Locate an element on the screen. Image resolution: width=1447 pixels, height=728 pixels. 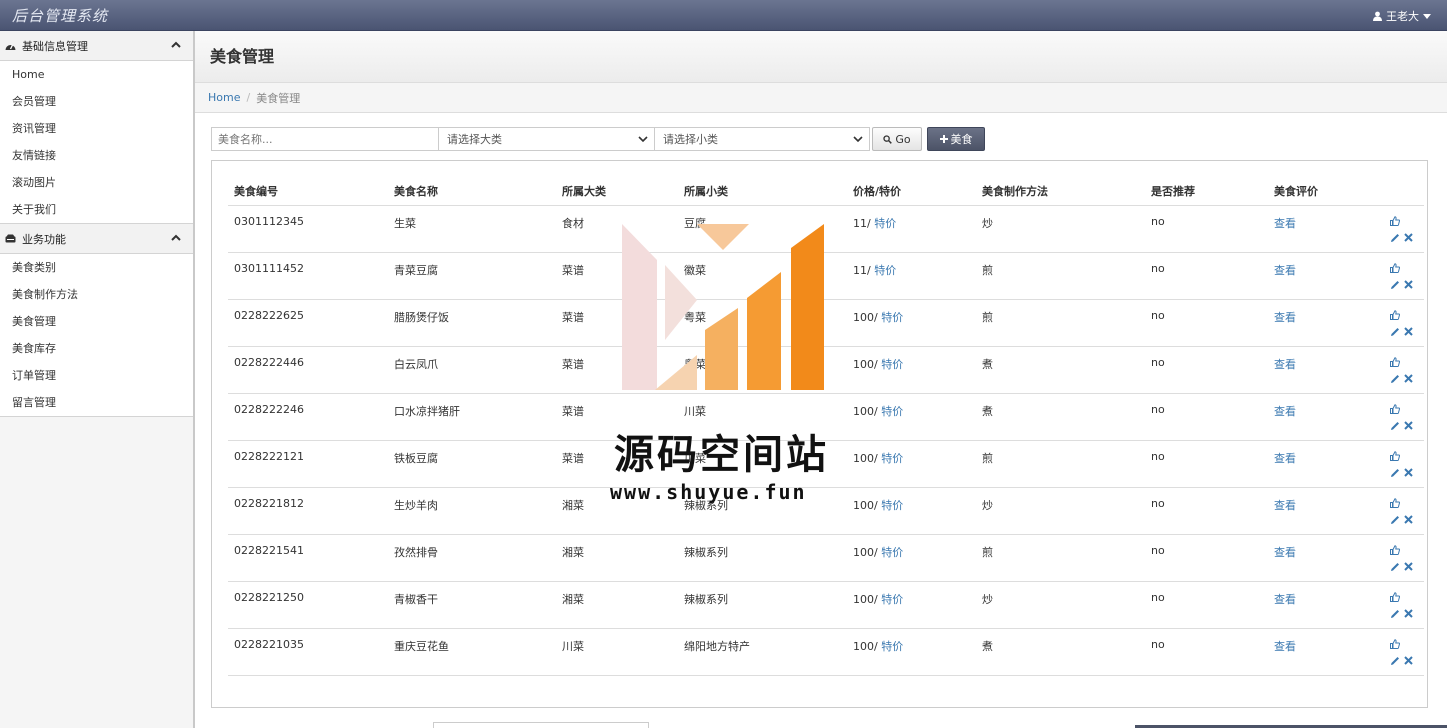
cell-subcategory: 豆腐 is located at coordinates (762, 229).